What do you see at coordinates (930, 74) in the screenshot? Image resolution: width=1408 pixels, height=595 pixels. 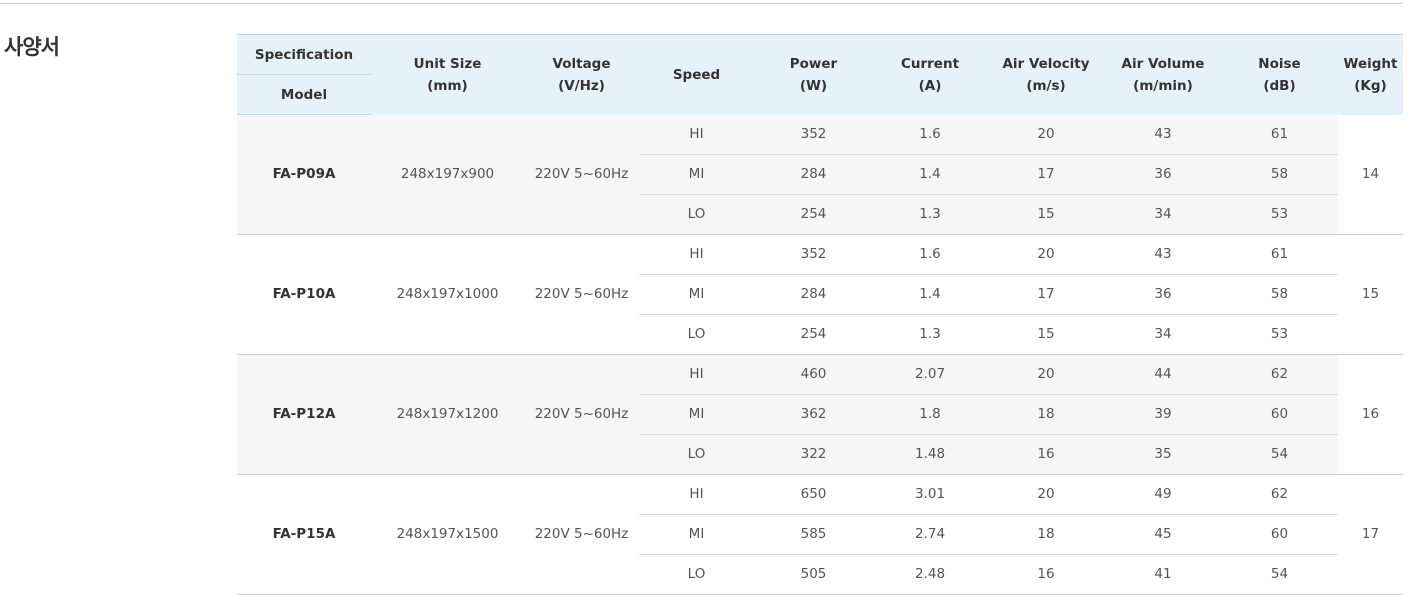 I see `header-current: Current (A)` at bounding box center [930, 74].